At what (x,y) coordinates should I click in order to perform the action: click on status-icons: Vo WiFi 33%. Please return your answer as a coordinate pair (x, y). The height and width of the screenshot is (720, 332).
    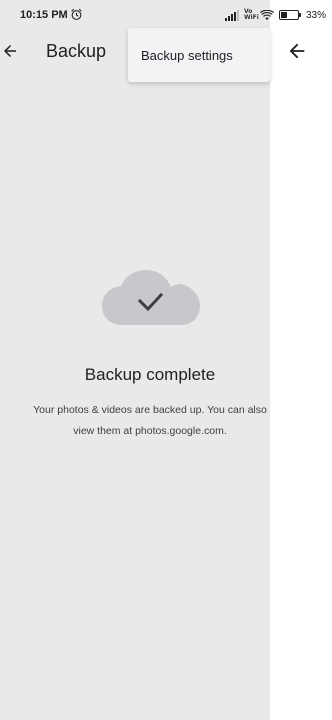
    Looking at the image, I should click on (275, 15).